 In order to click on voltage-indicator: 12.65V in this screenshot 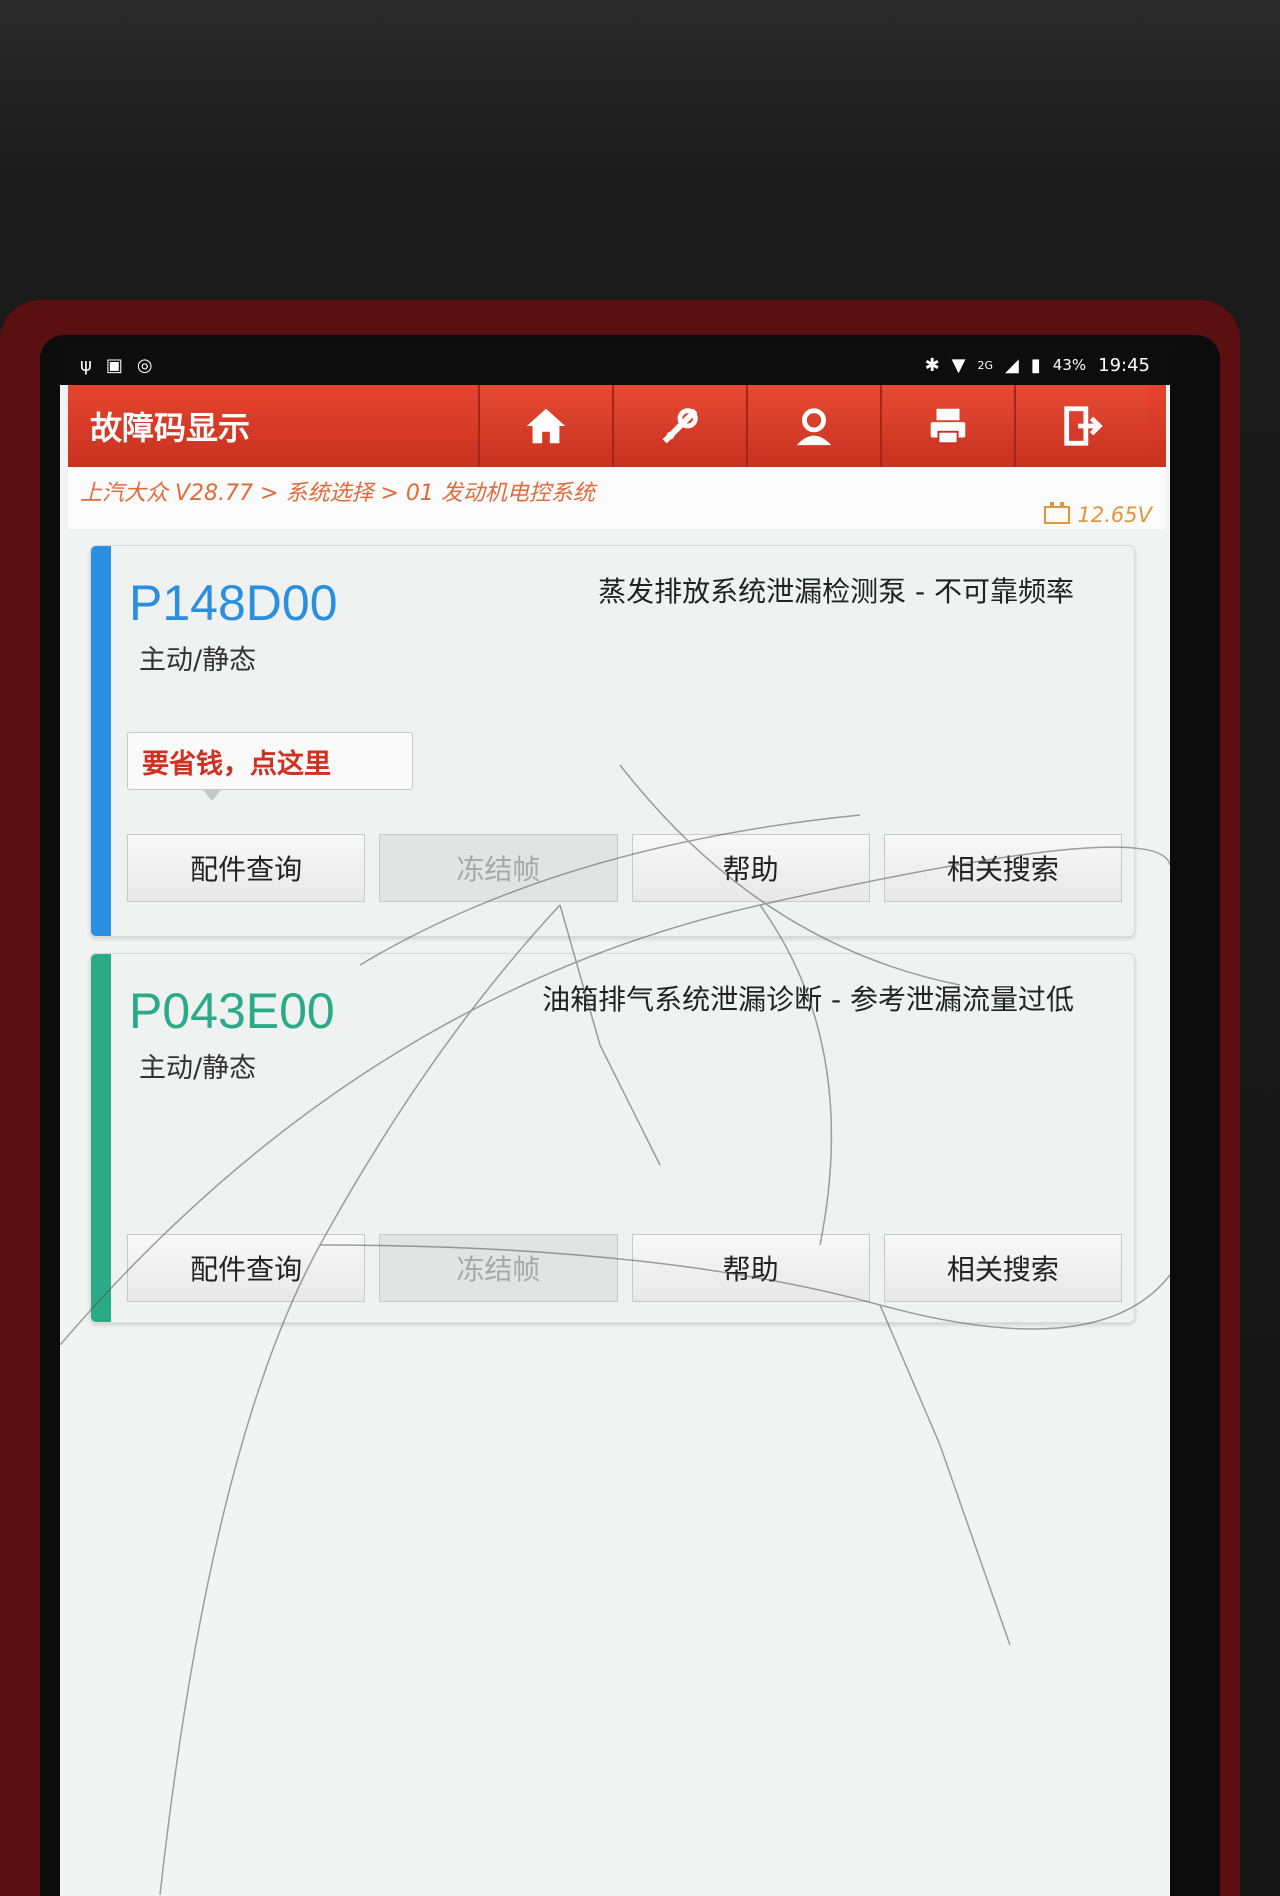, I will do `click(1097, 514)`.